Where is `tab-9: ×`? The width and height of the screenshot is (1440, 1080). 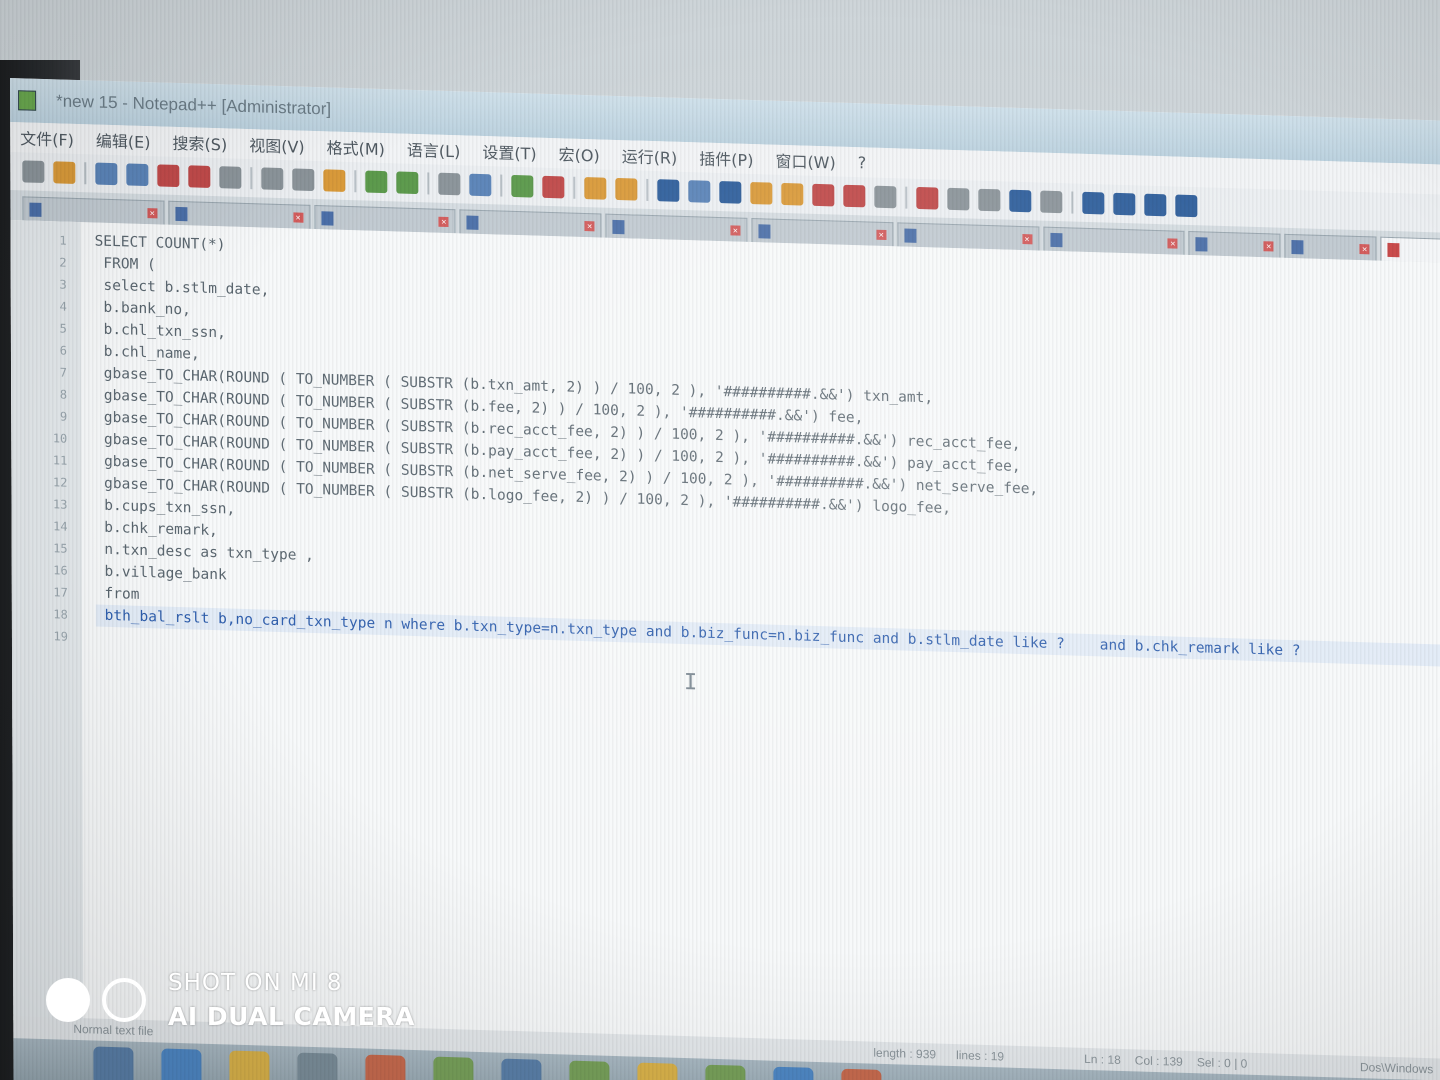 tab-9: × is located at coordinates (1330, 247).